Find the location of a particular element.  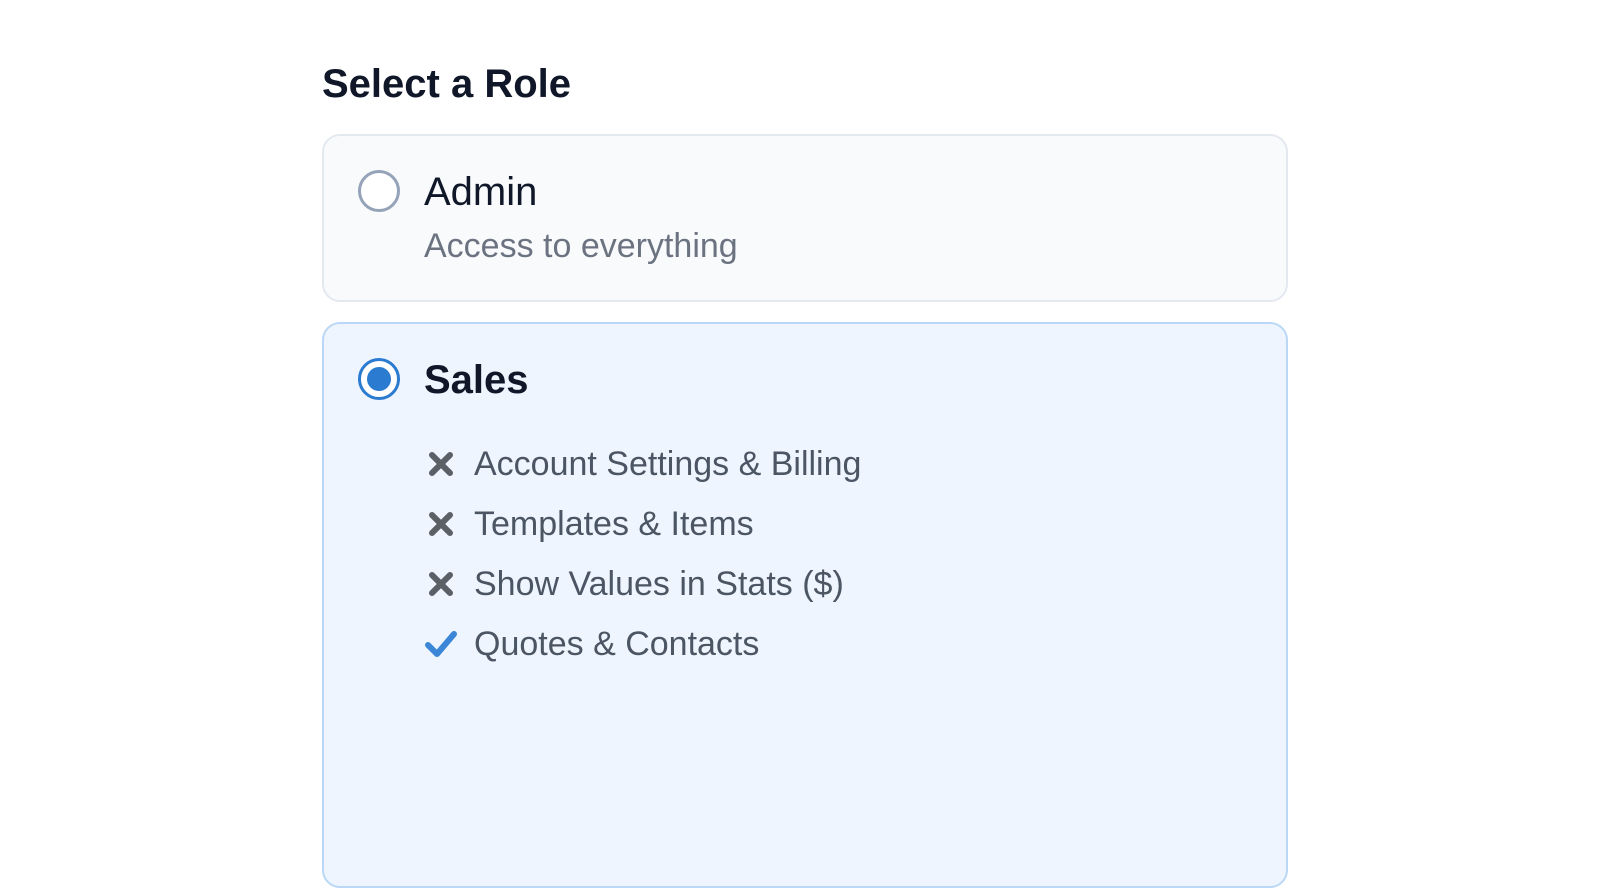

permission-label: Quotes & Contacts is located at coordinates (617, 644).